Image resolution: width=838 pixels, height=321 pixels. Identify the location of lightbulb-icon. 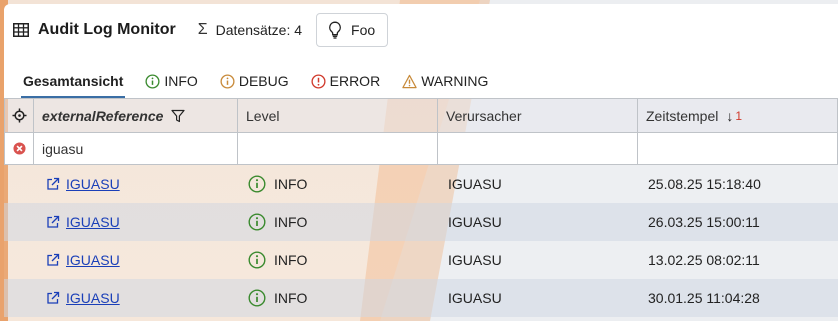
(335, 30).